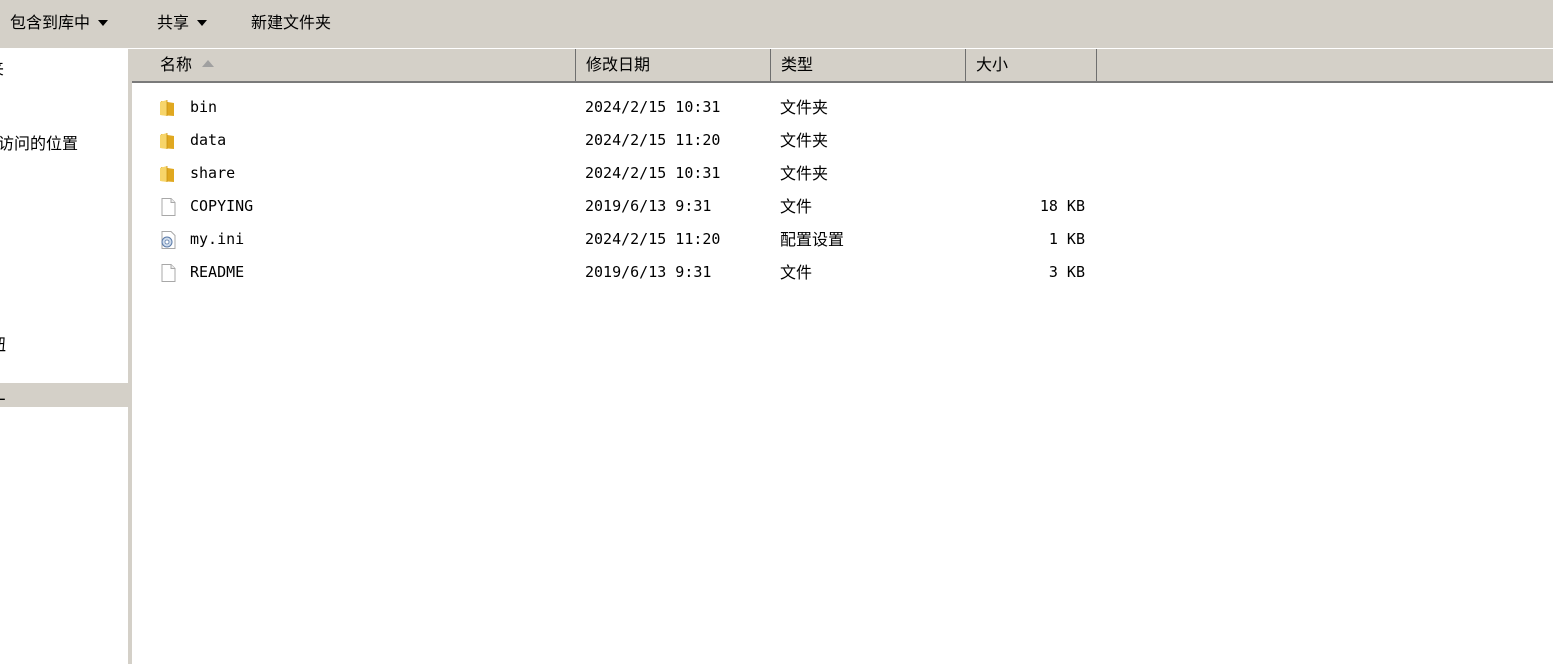  Describe the element at coordinates (208, 140) in the screenshot. I see `file-name: data` at that location.